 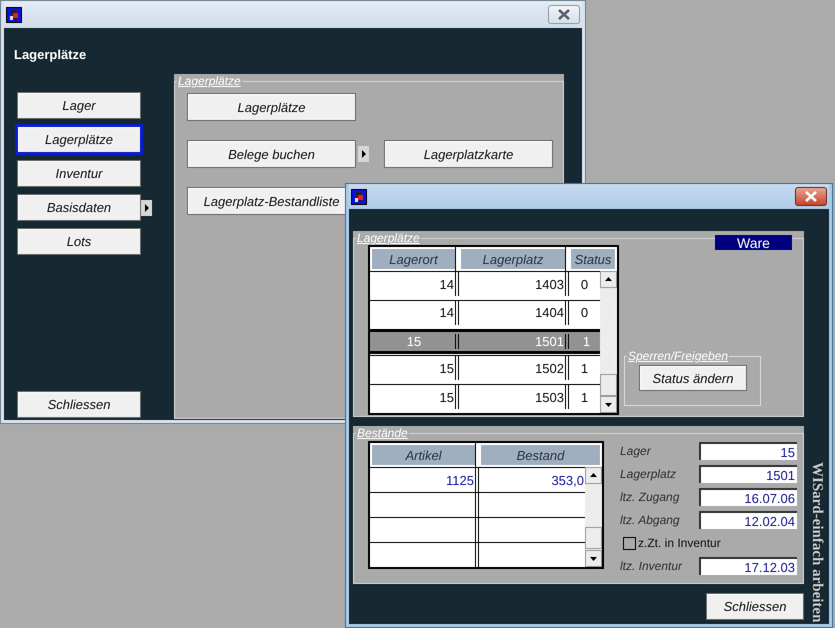 I want to click on action-button: Lagerplätze, so click(x=271, y=107).